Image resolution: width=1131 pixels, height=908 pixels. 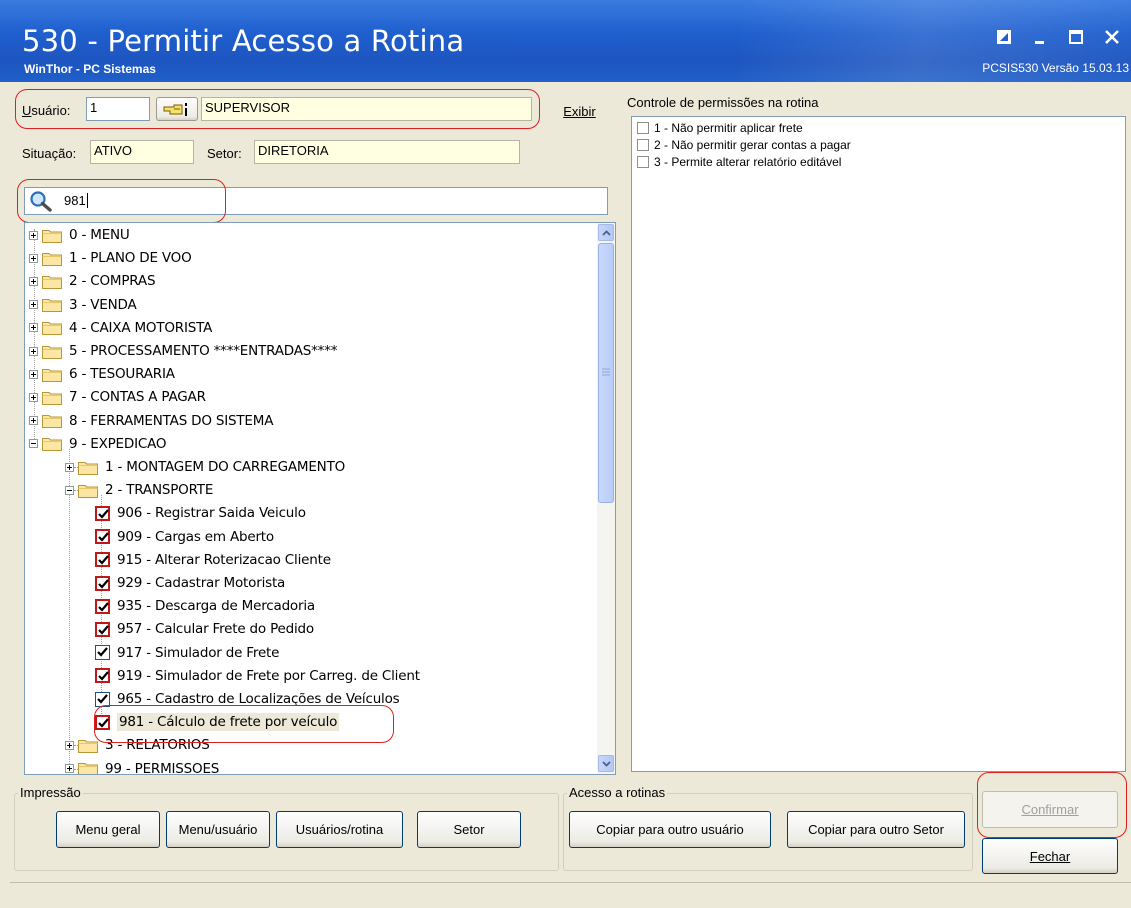 What do you see at coordinates (110, 258) in the screenshot?
I see `tree-folder: 1 - PLANO DE VOO` at bounding box center [110, 258].